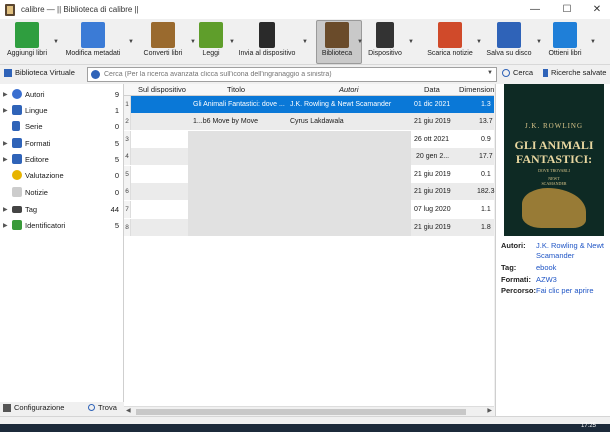 Image resolution: width=610 pixels, height=432 pixels. Describe the element at coordinates (574, 72) in the screenshot. I see `saved-searches-button: Ricerche salvate` at that location.